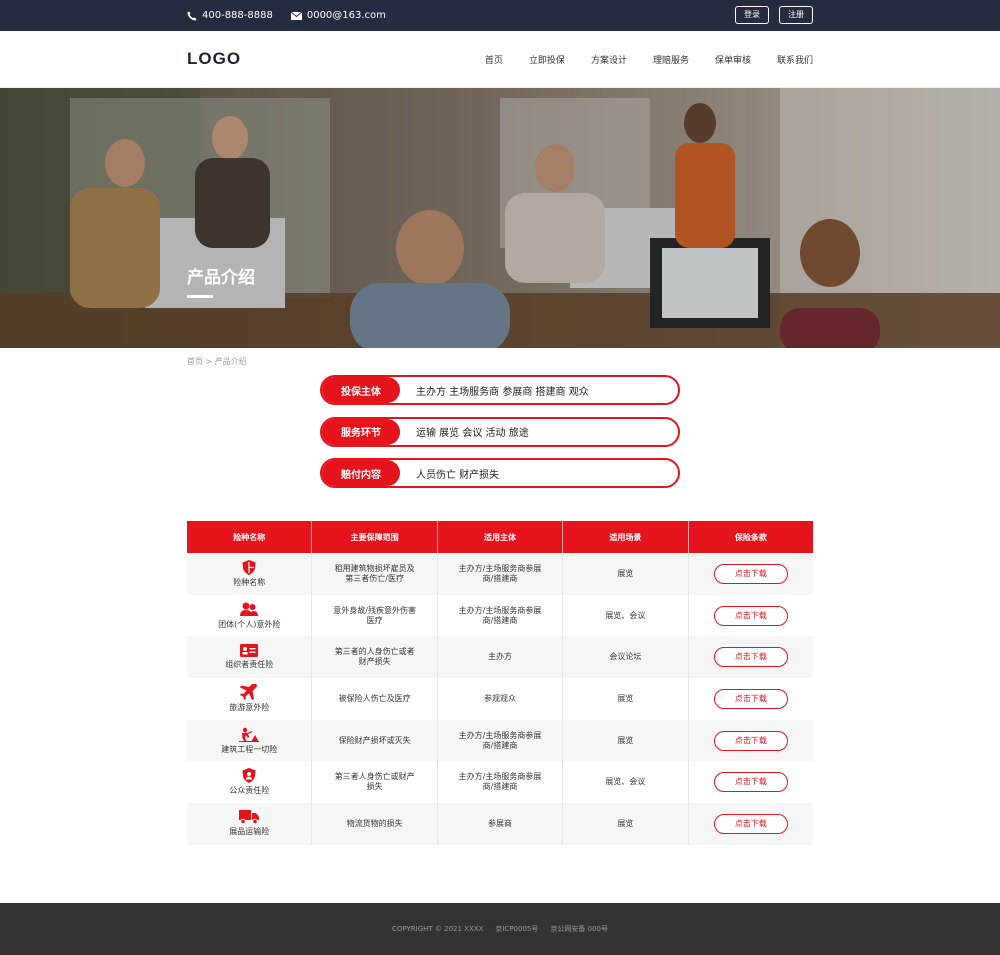 Image resolution: width=1000 pixels, height=955 pixels. I want to click on pill-label: 赔付内容, so click(361, 473).